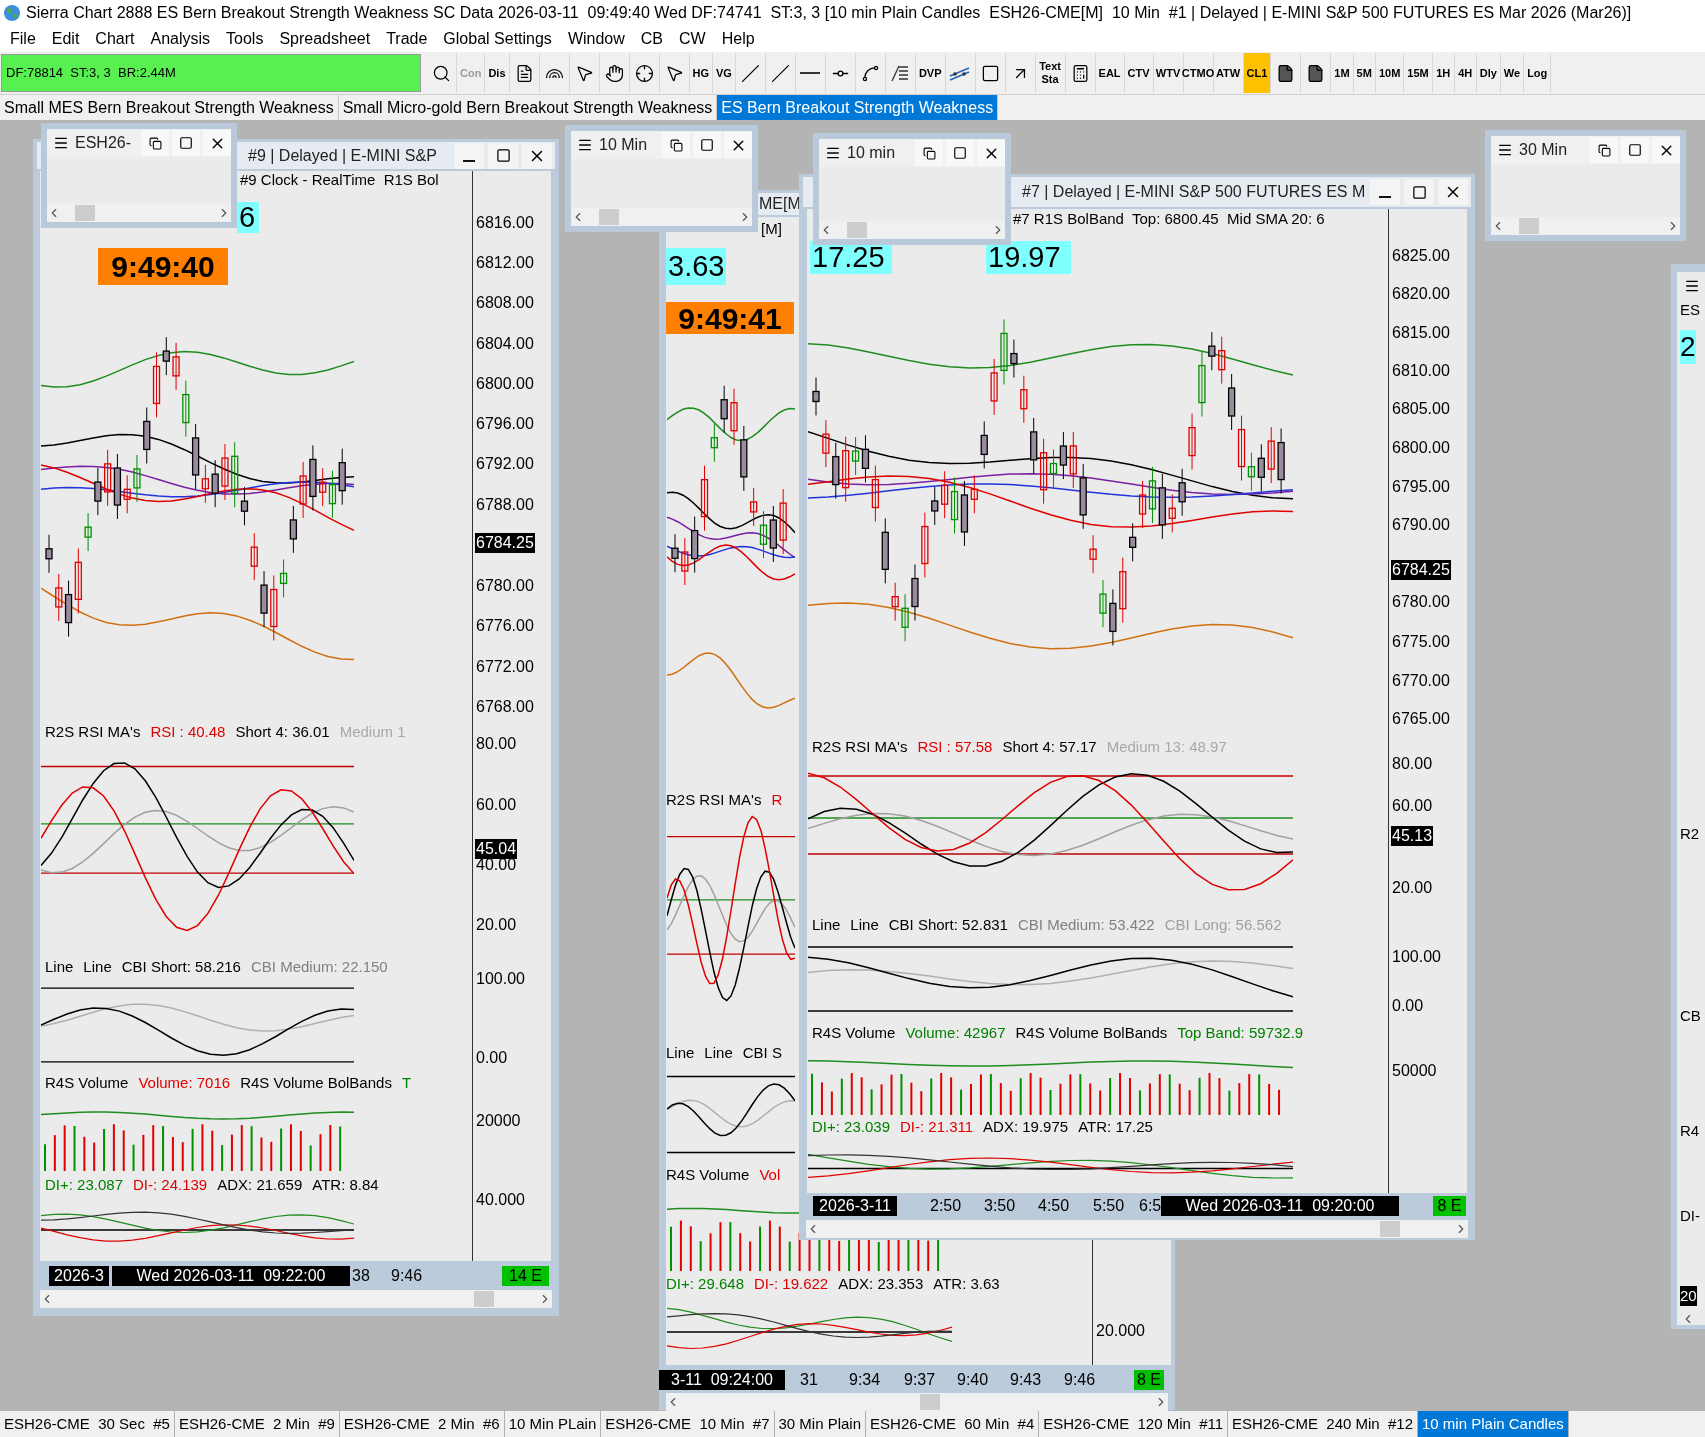 The width and height of the screenshot is (1705, 1437). I want to click on status-field: DF:78814 ST:3, 3 BR:2.44M, so click(211, 73).